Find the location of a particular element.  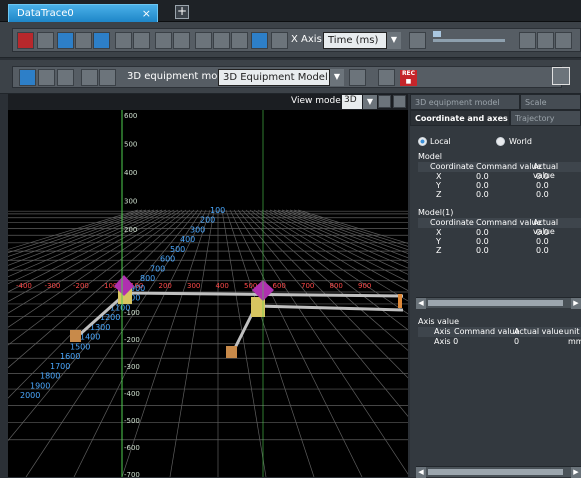

vertical-axis-label: 300 is located at coordinates (130, 202).